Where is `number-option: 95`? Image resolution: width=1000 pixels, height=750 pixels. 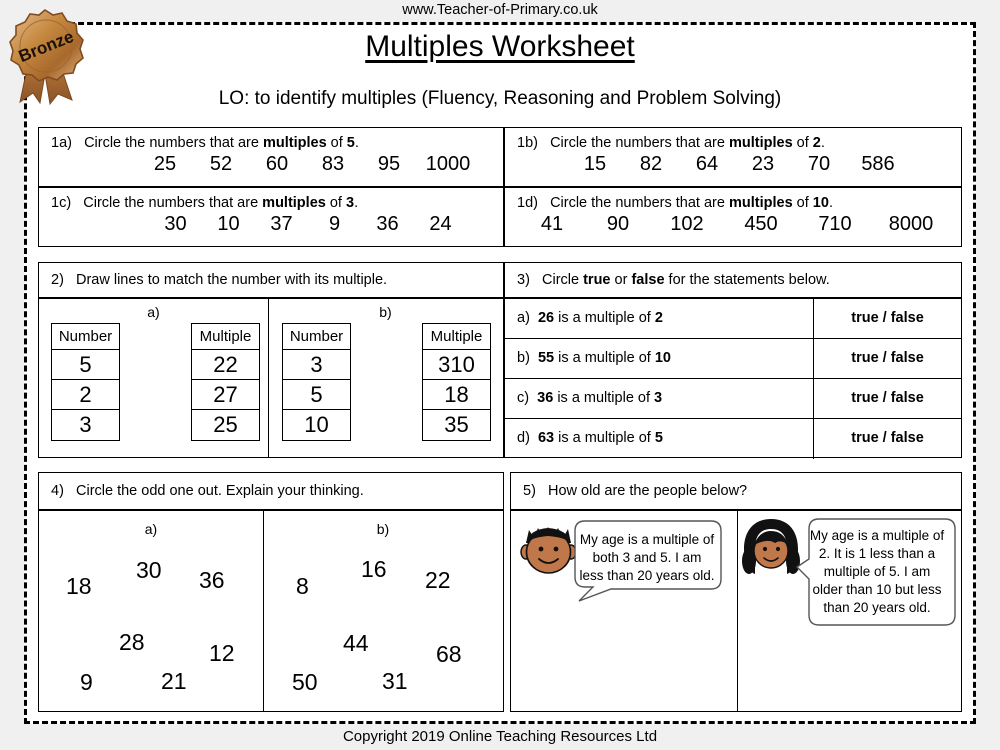
number-option: 95 is located at coordinates (389, 164).